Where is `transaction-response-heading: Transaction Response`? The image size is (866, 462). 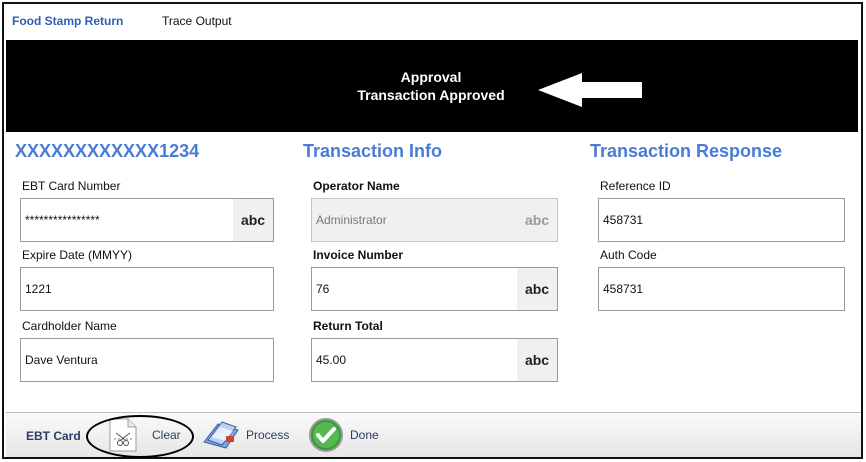 transaction-response-heading: Transaction Response is located at coordinates (686, 151).